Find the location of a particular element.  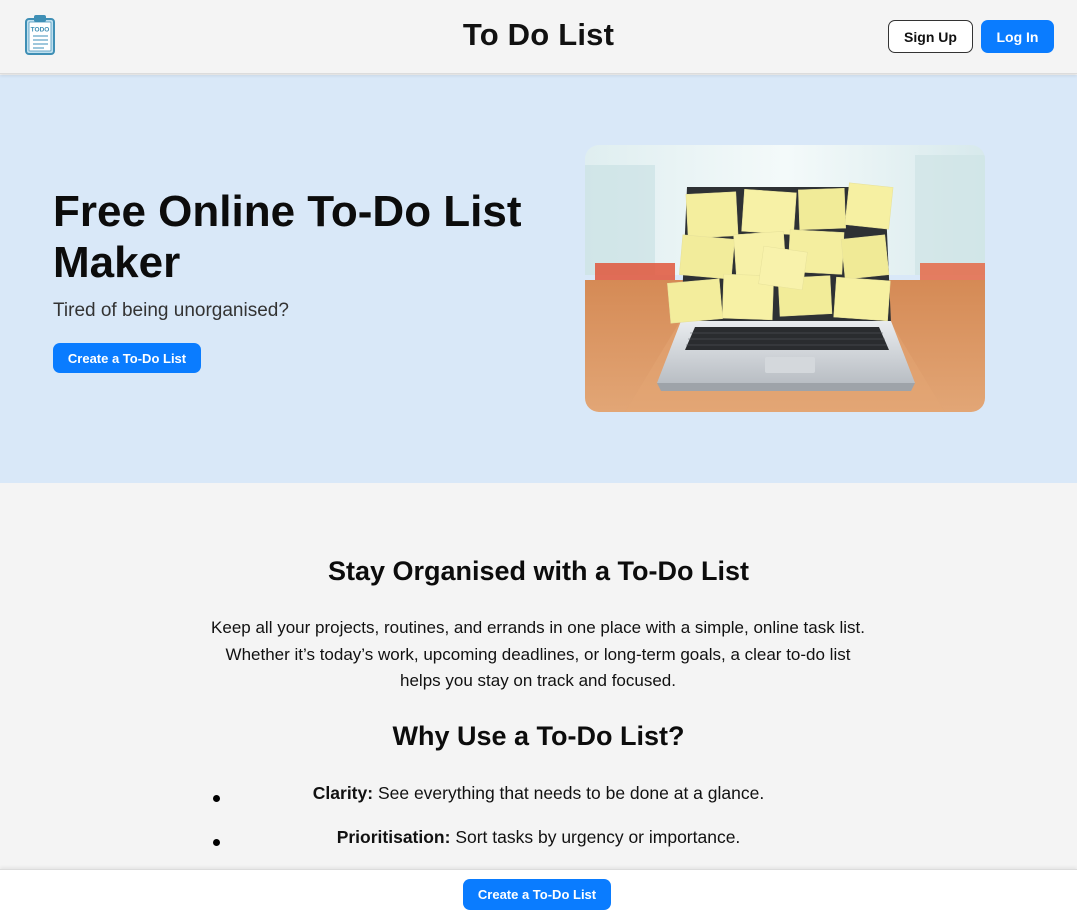

sticky-footer: Create a To-Do List is located at coordinates (538, 891).